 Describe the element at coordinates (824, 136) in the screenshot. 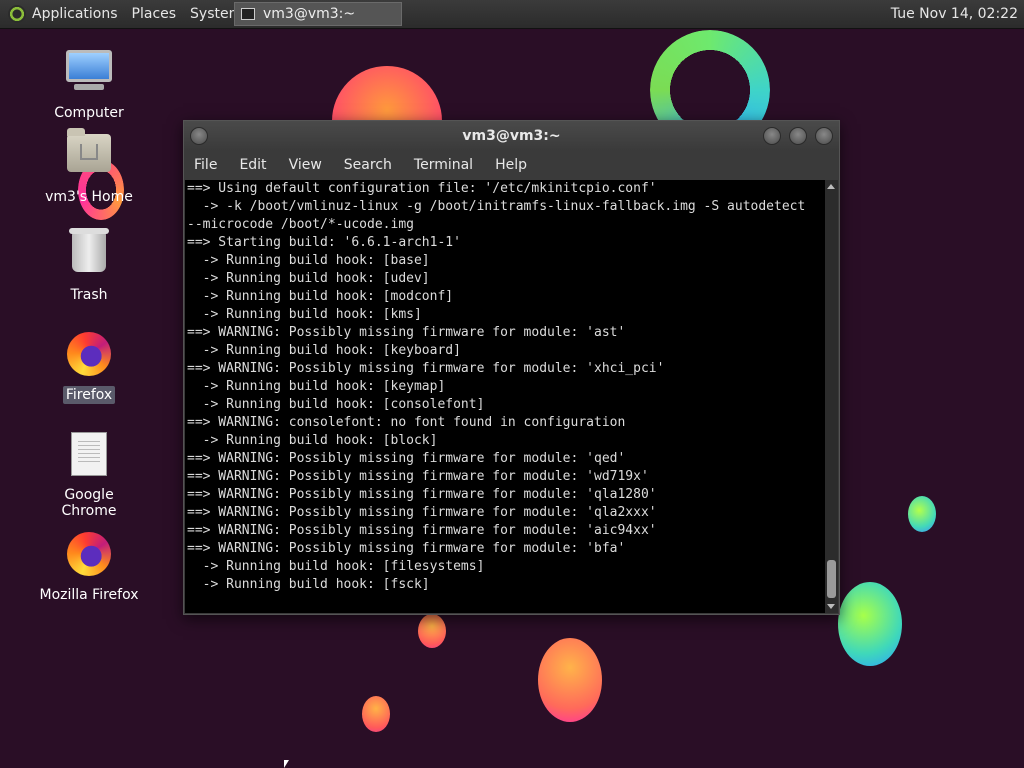

I see `close-button` at that location.